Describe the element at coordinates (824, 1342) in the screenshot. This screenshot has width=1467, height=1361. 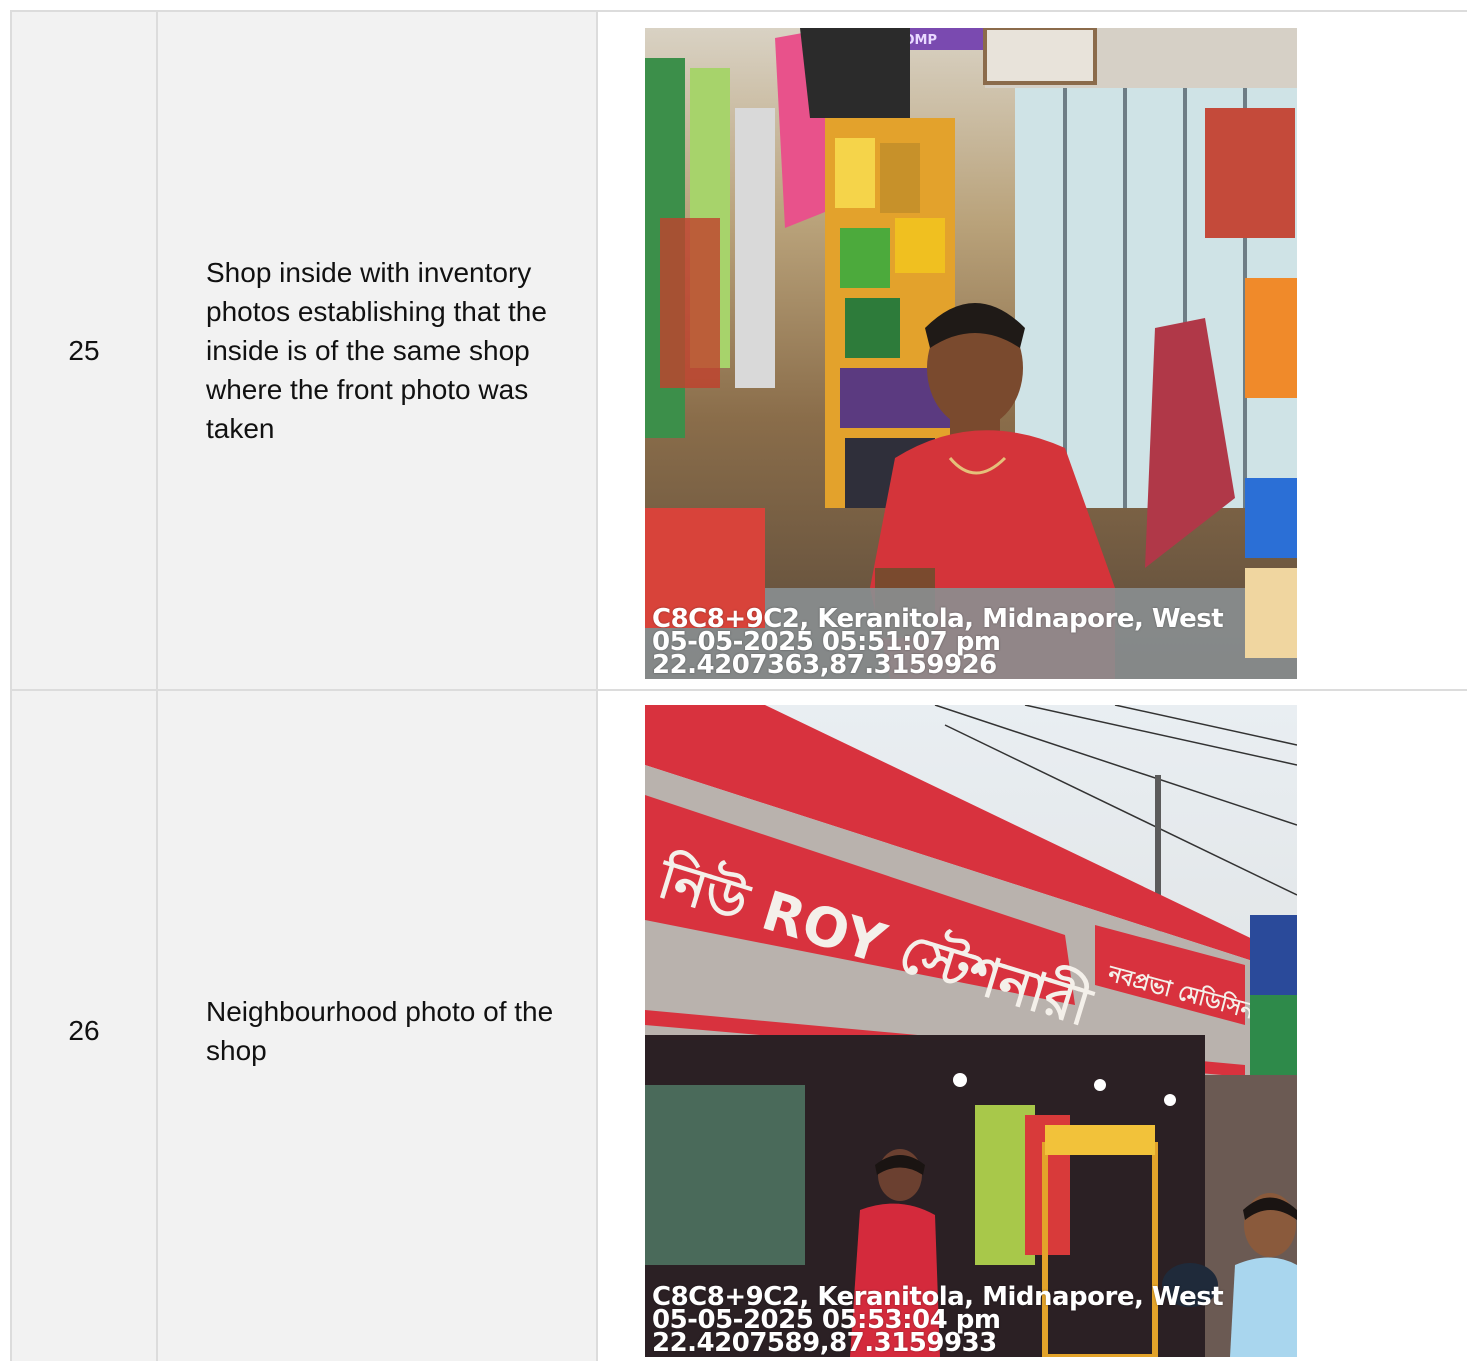
I see `geotag-coordinates: 22.4207589,87.3159933` at that location.